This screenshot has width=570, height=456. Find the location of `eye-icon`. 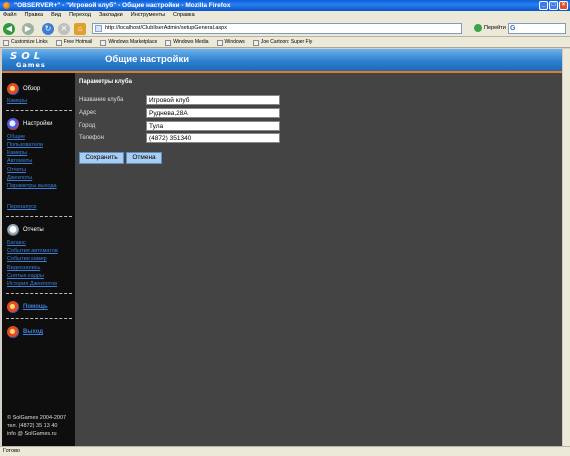

eye-icon is located at coordinates (13, 89).